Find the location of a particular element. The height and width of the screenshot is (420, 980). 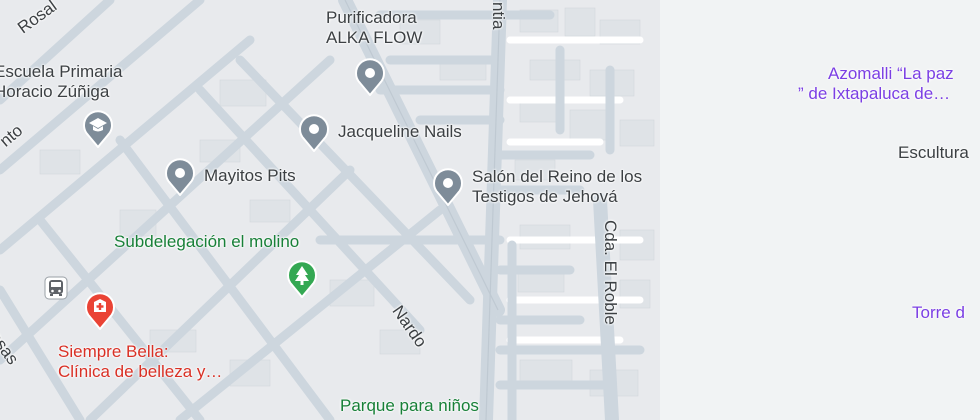

place-label-escuela: Escuela Primaria Horacio Zúñiga is located at coordinates (61, 82).